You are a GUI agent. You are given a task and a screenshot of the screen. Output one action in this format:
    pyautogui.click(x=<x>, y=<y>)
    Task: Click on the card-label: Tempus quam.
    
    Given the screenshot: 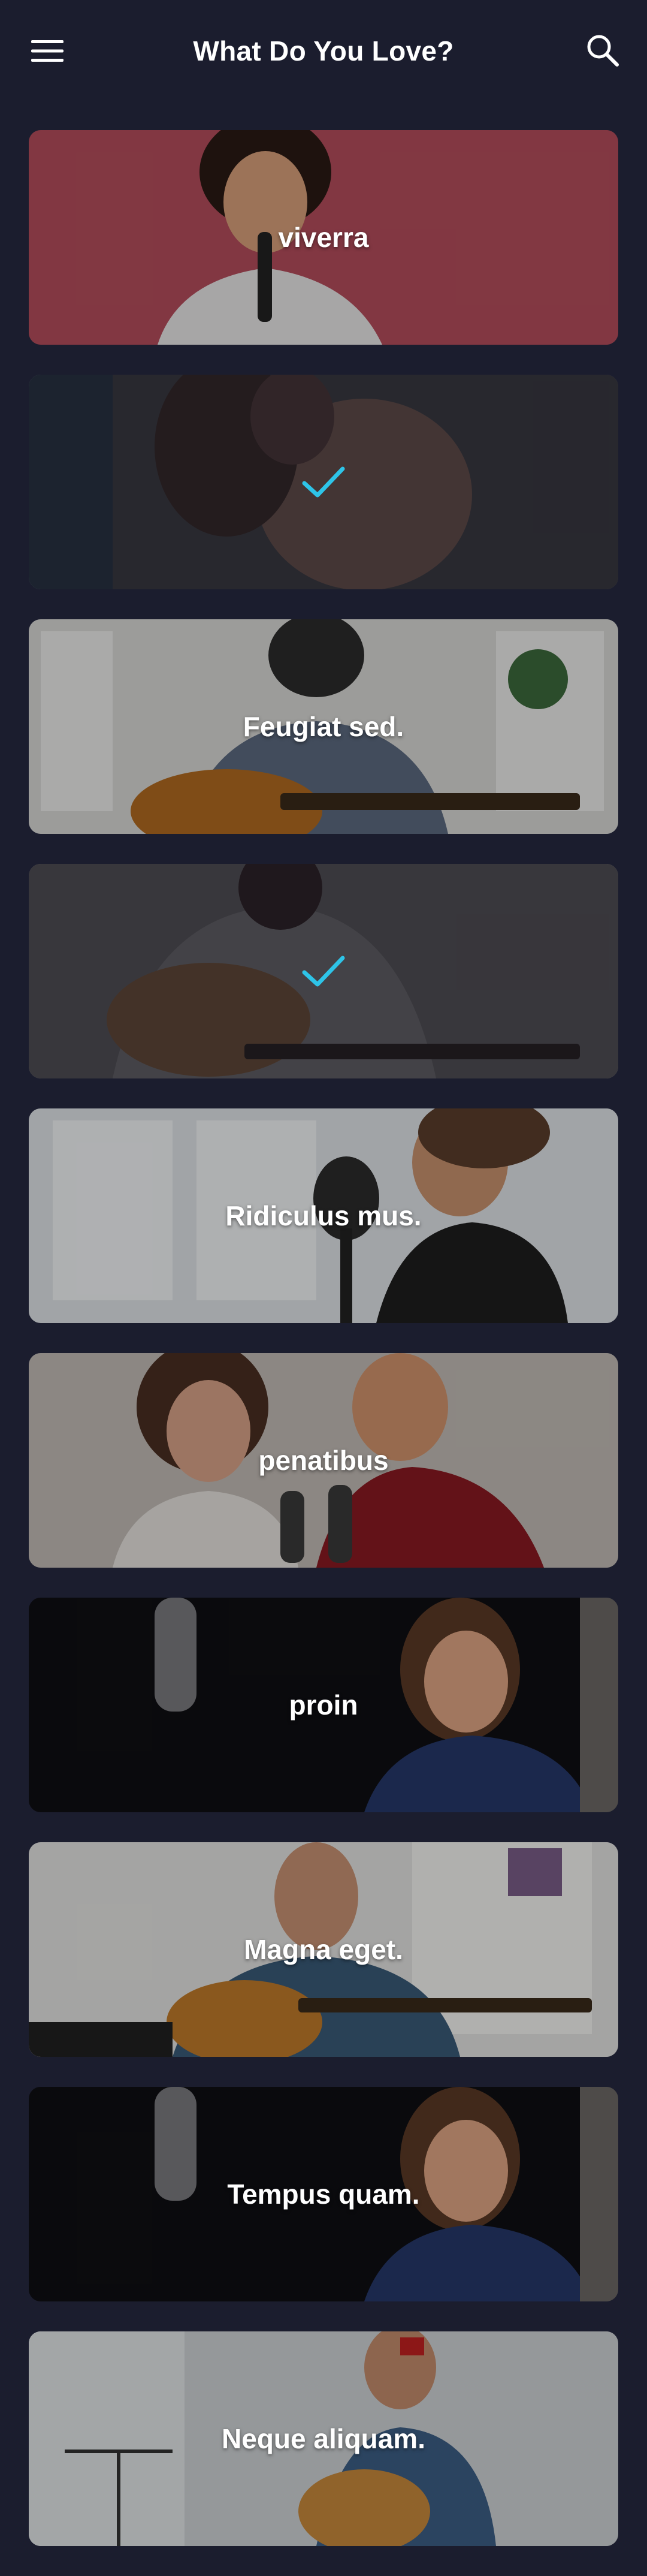 What is the action you would take?
    pyautogui.click(x=323, y=2194)
    